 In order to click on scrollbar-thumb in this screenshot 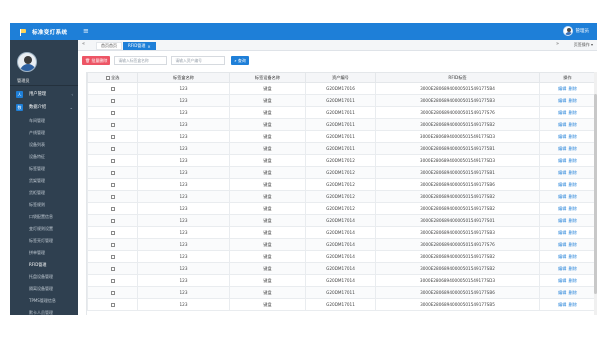, I will do `click(595, 194)`.